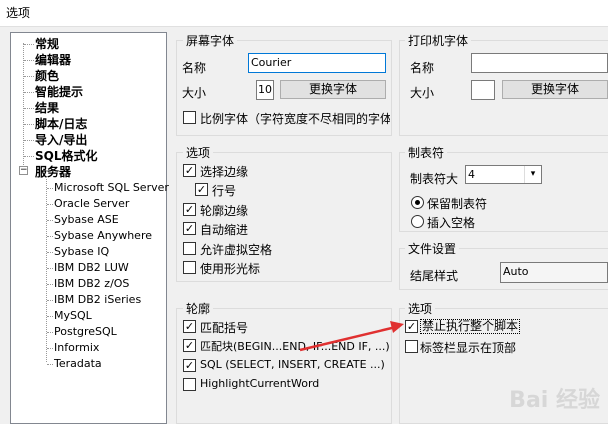 The image size is (608, 424). I want to click on annotation-arrow, so click(351, 336).